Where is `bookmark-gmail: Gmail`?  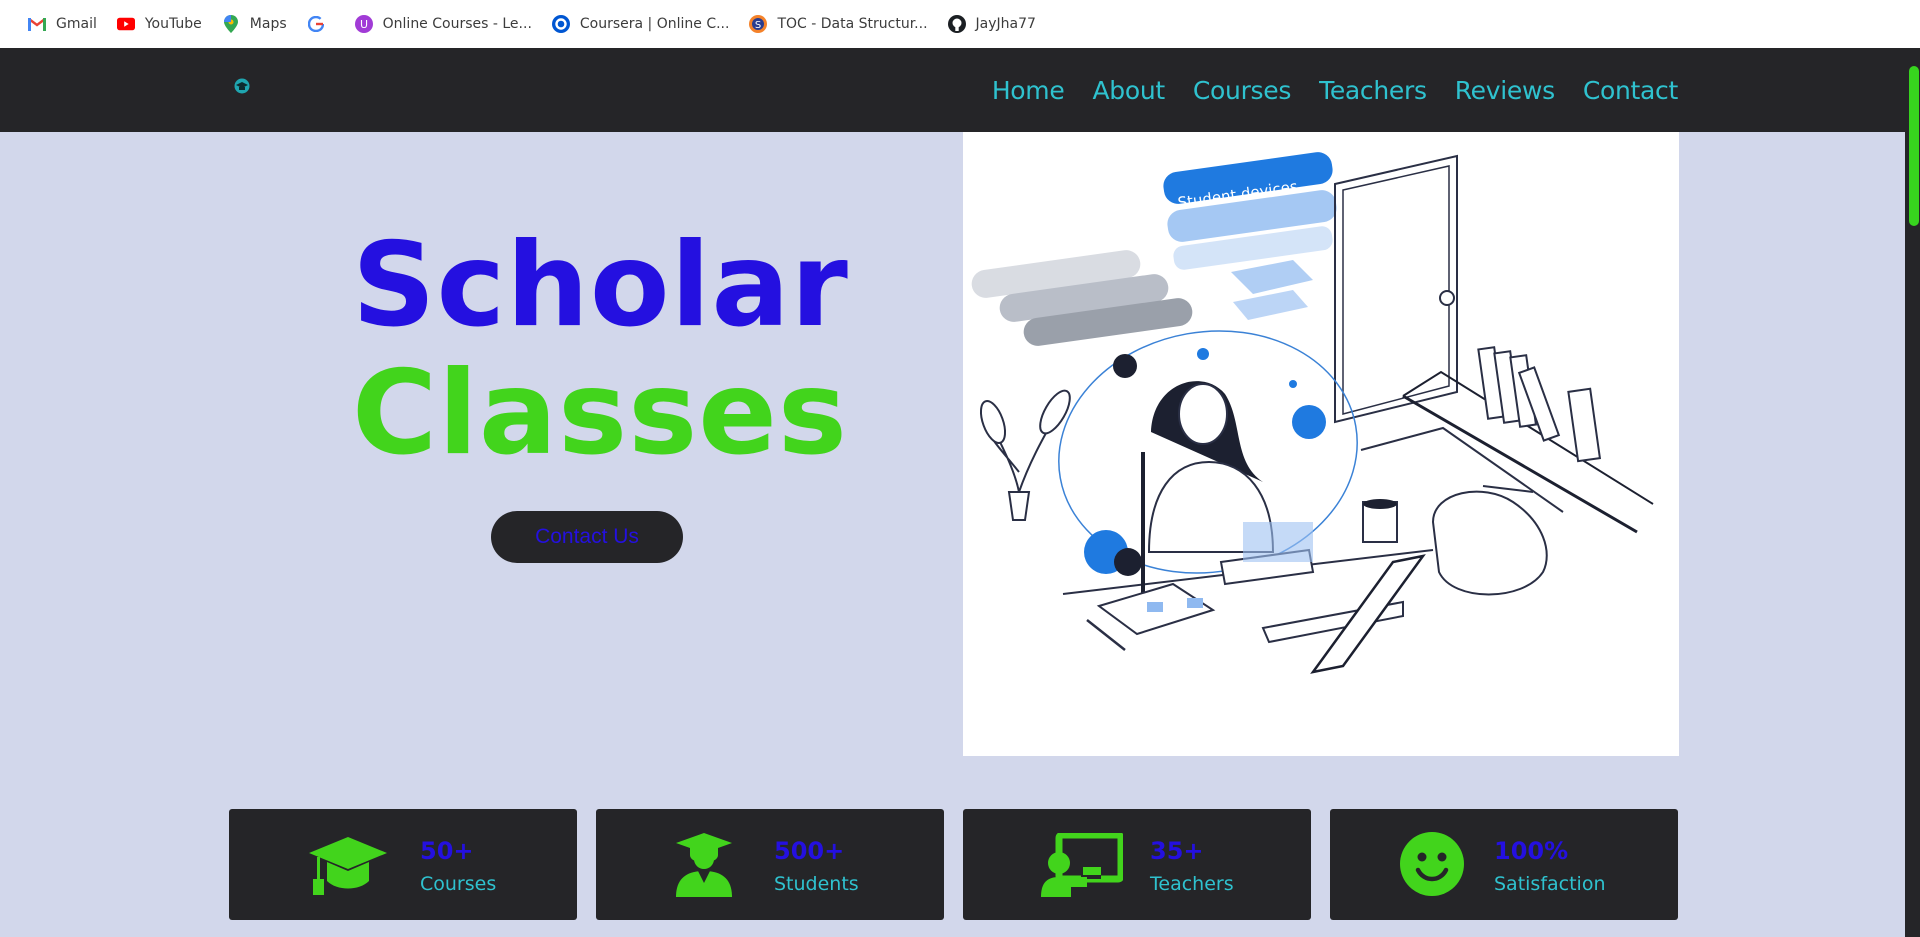
bookmark-gmail: Gmail is located at coordinates (62, 24).